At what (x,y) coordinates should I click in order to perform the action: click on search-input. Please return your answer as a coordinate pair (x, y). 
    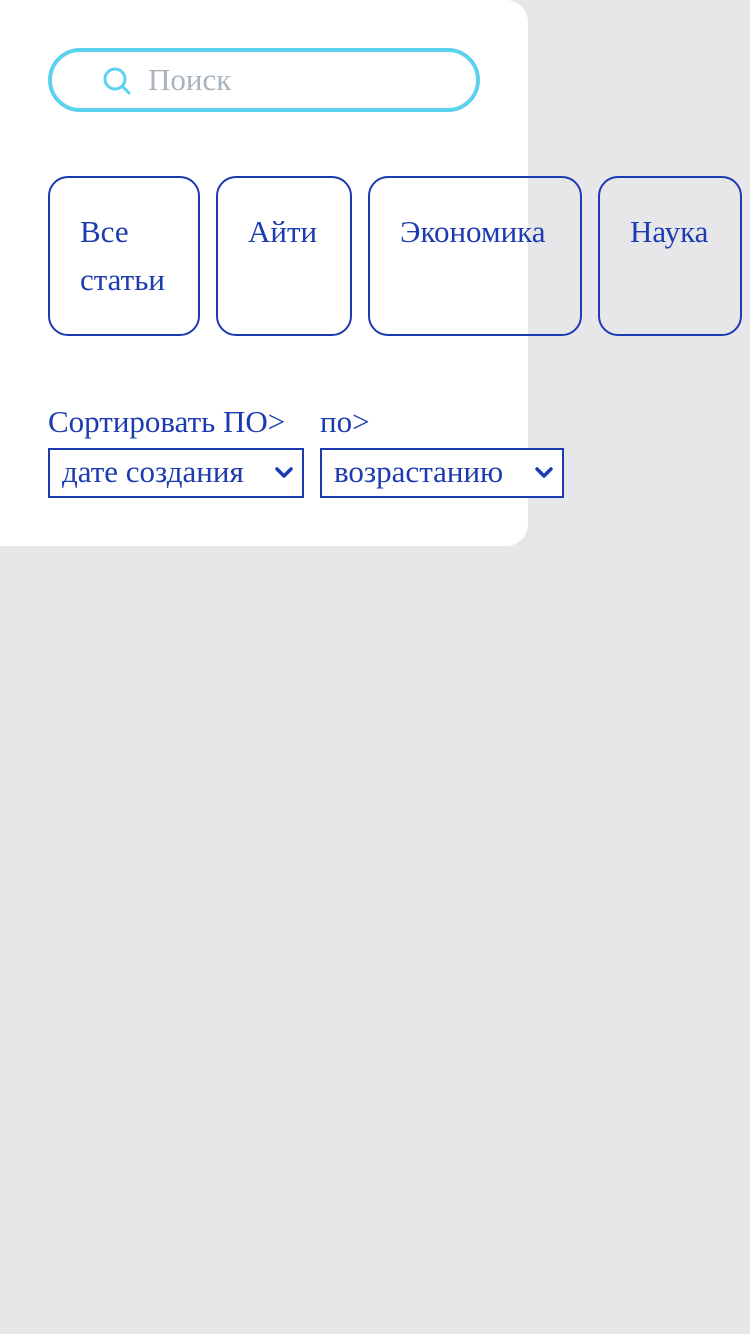
    Looking at the image, I should click on (303, 80).